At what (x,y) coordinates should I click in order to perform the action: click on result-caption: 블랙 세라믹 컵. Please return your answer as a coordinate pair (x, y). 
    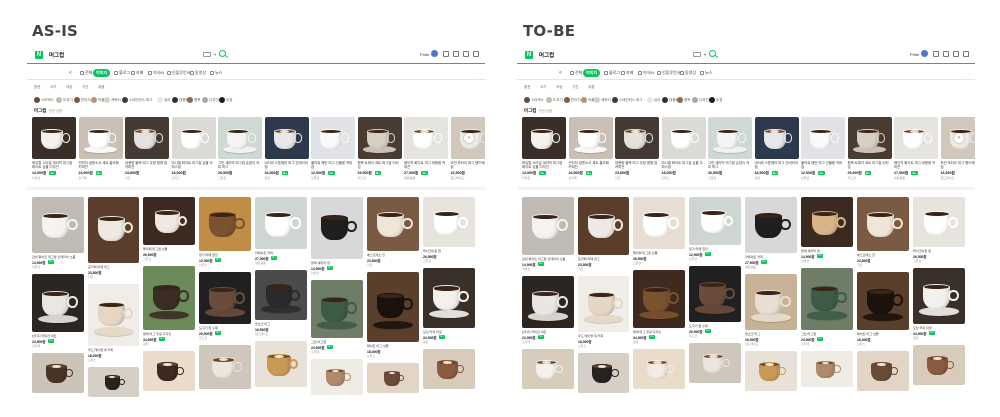
    Looking at the image, I should click on (827, 251).